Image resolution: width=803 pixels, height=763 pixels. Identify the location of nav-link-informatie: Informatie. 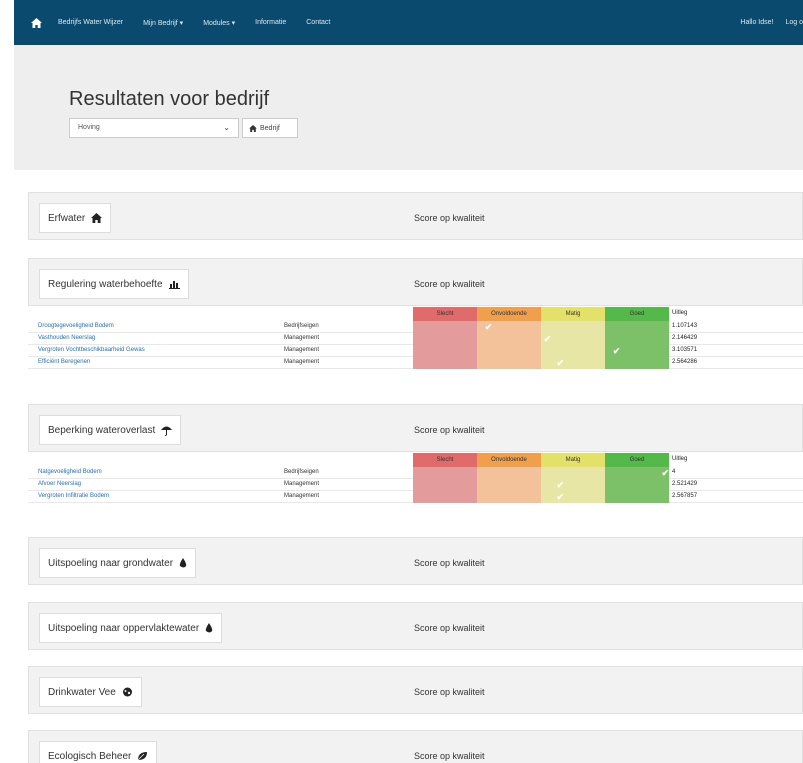
(270, 22).